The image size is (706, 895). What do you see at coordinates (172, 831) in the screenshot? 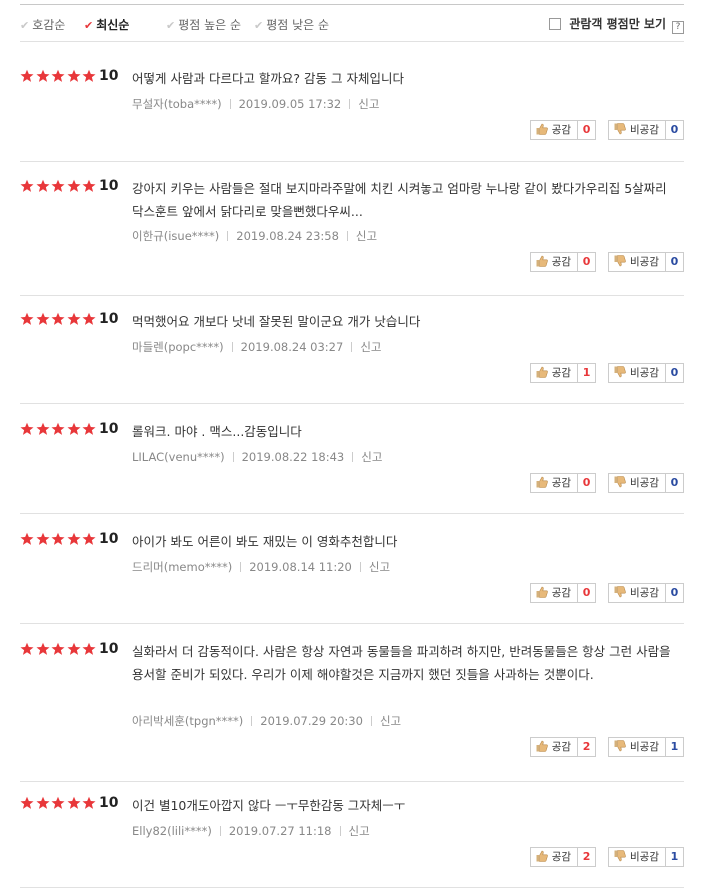
I see `author-name: Elly82(lili****)` at bounding box center [172, 831].